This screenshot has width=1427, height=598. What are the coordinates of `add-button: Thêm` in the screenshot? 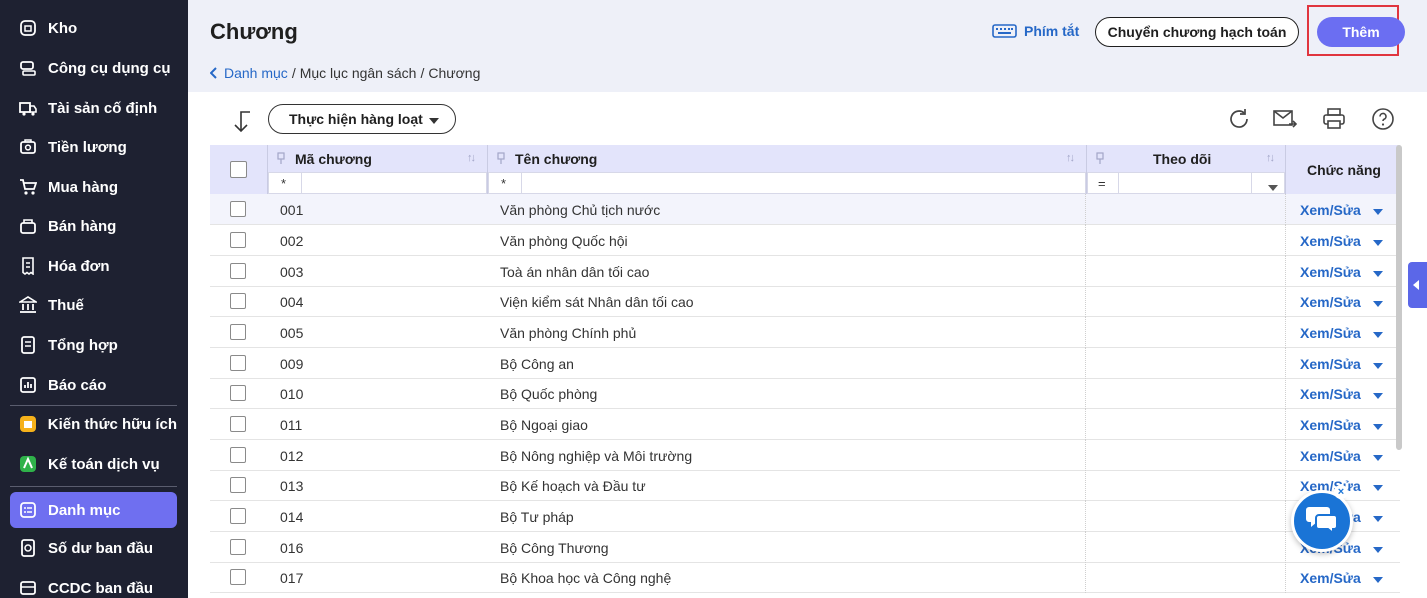 It's located at (1361, 32).